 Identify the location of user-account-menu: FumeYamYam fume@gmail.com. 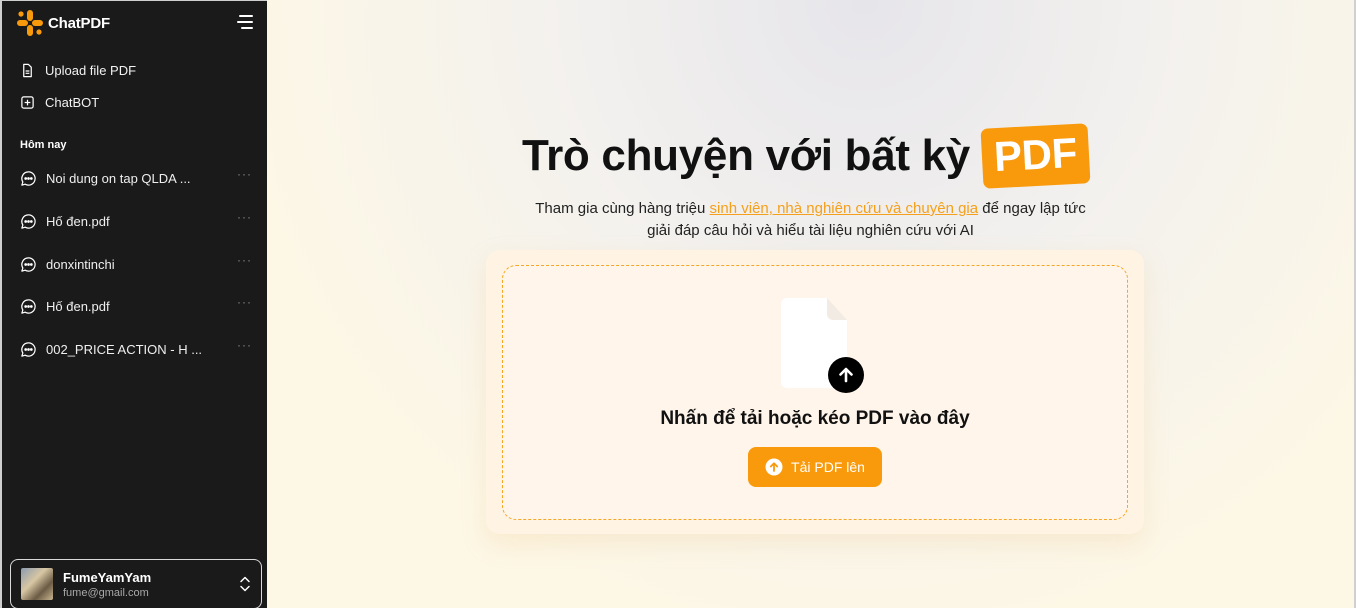
(136, 583).